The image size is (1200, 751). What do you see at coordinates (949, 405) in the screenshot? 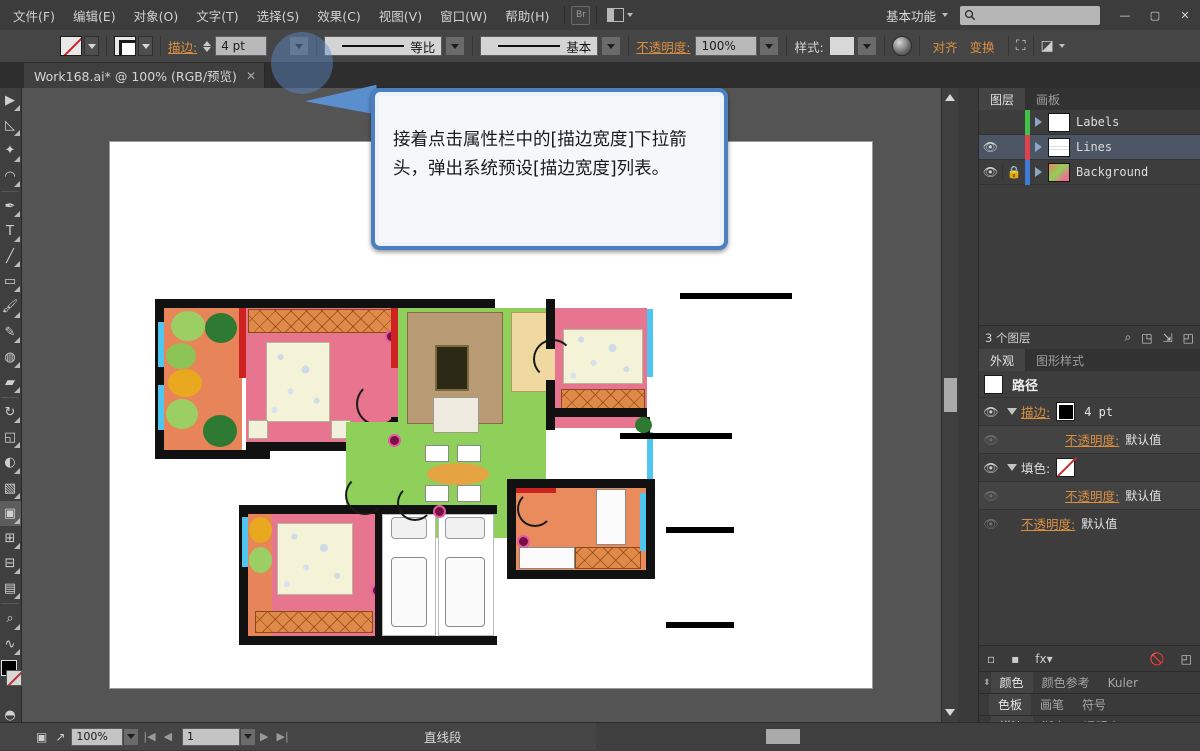
I see `canvas-vertical-scrollbar` at bounding box center [949, 405].